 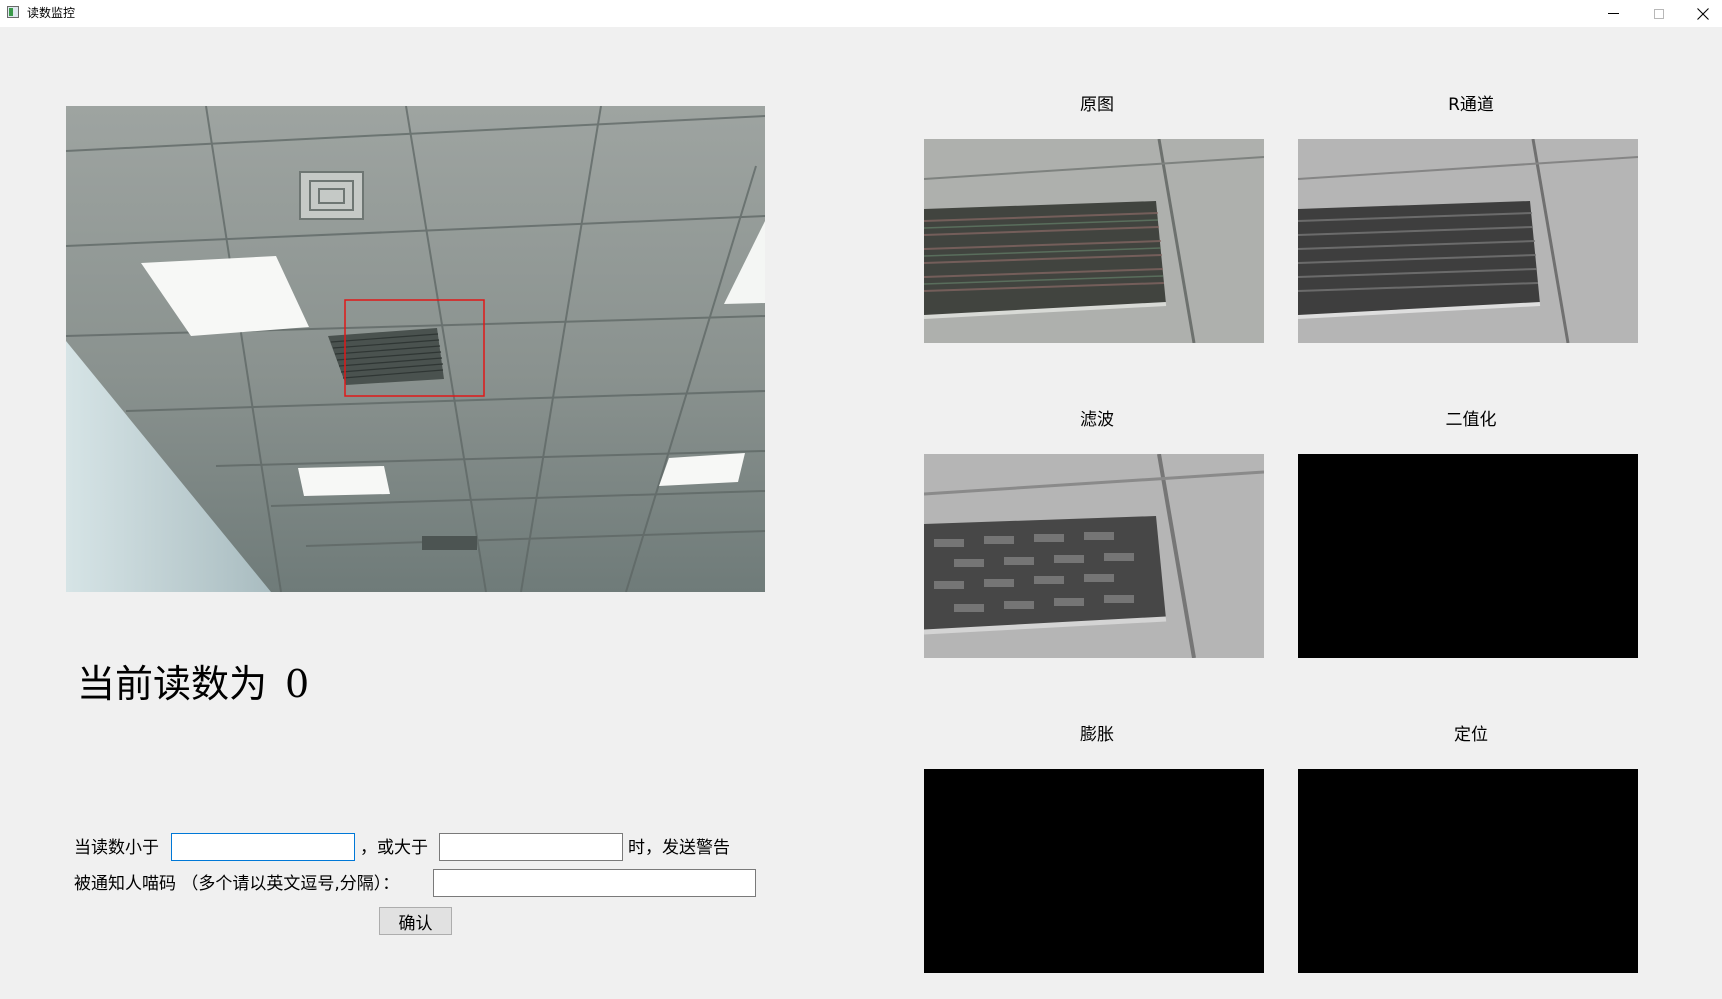 I want to click on panel-locate, so click(x=1468, y=871).